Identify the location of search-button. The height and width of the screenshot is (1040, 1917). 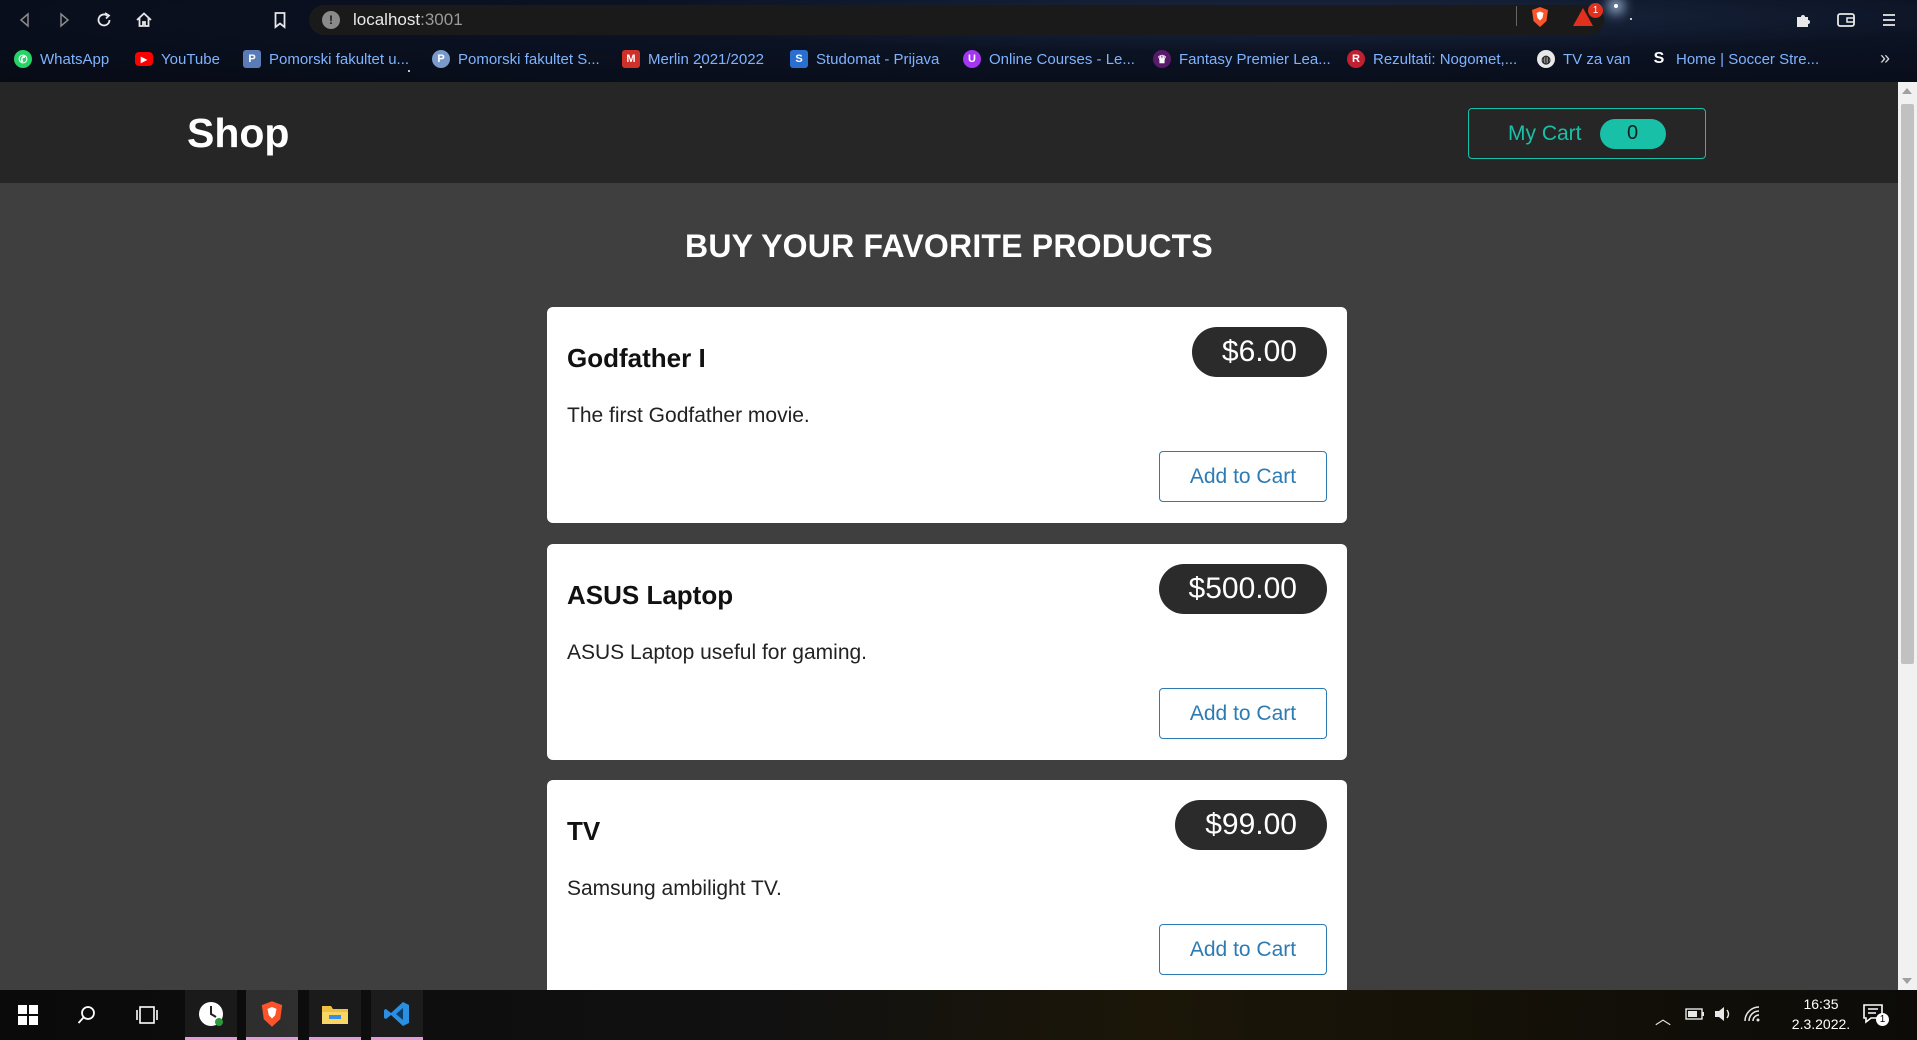
(87, 1015).